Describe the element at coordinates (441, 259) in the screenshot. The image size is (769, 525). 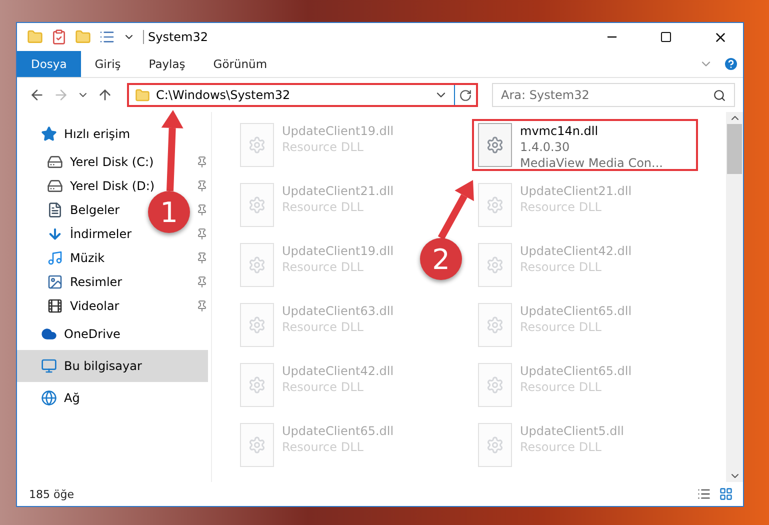
I see `step-number: 2` at that location.